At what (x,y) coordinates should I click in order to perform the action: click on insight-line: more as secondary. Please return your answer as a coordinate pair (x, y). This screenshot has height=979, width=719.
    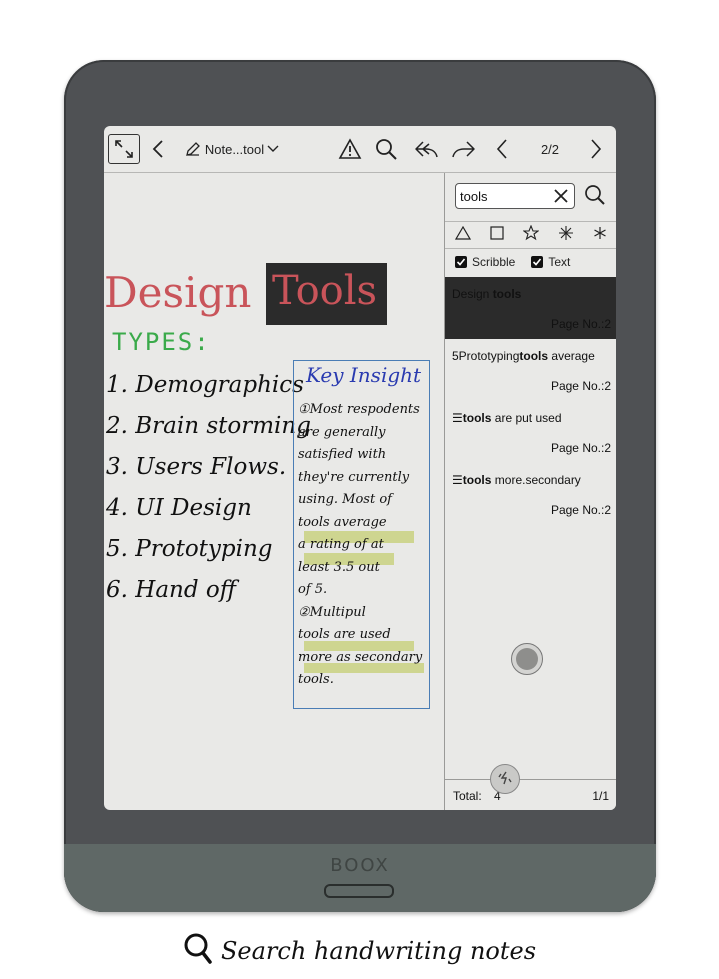
    Looking at the image, I should click on (360, 657).